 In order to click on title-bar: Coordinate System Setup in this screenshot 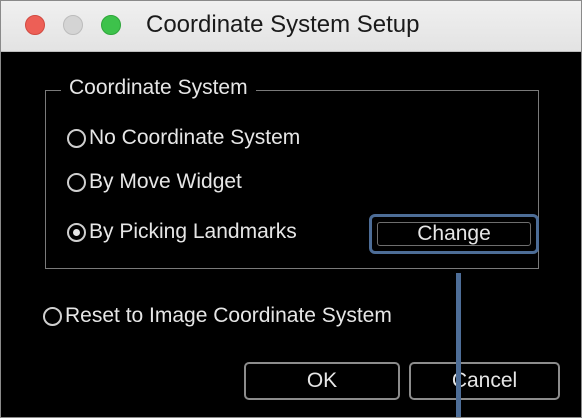, I will do `click(291, 26)`.